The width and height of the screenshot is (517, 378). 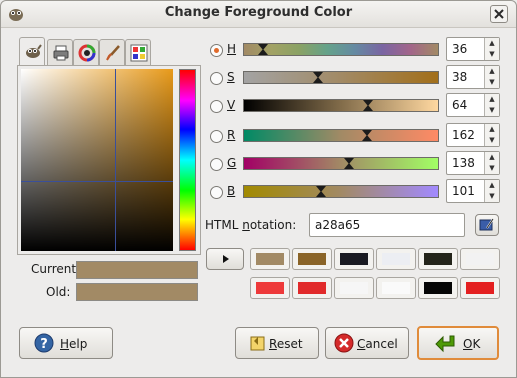 What do you see at coordinates (387, 225) in the screenshot?
I see `html-notation-input: a28a65` at bounding box center [387, 225].